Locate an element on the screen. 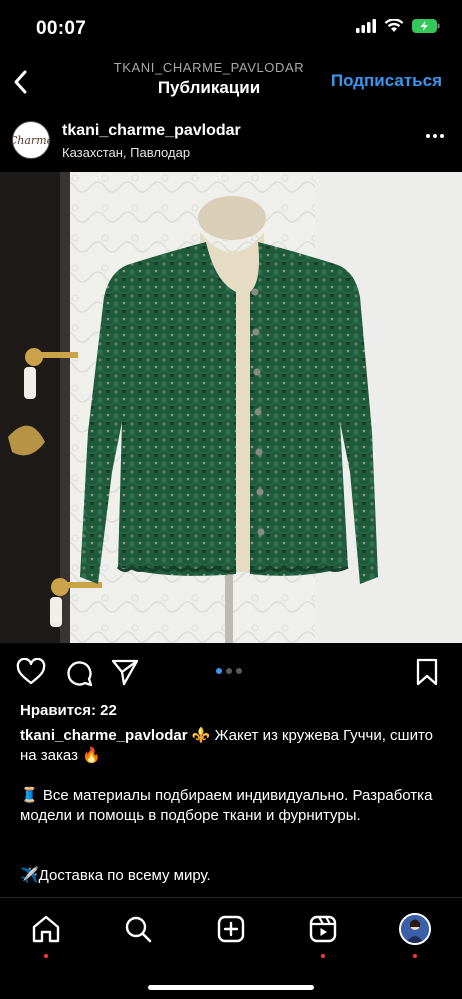 The width and height of the screenshot is (462, 999). cellular-signal-icon is located at coordinates (366, 26).